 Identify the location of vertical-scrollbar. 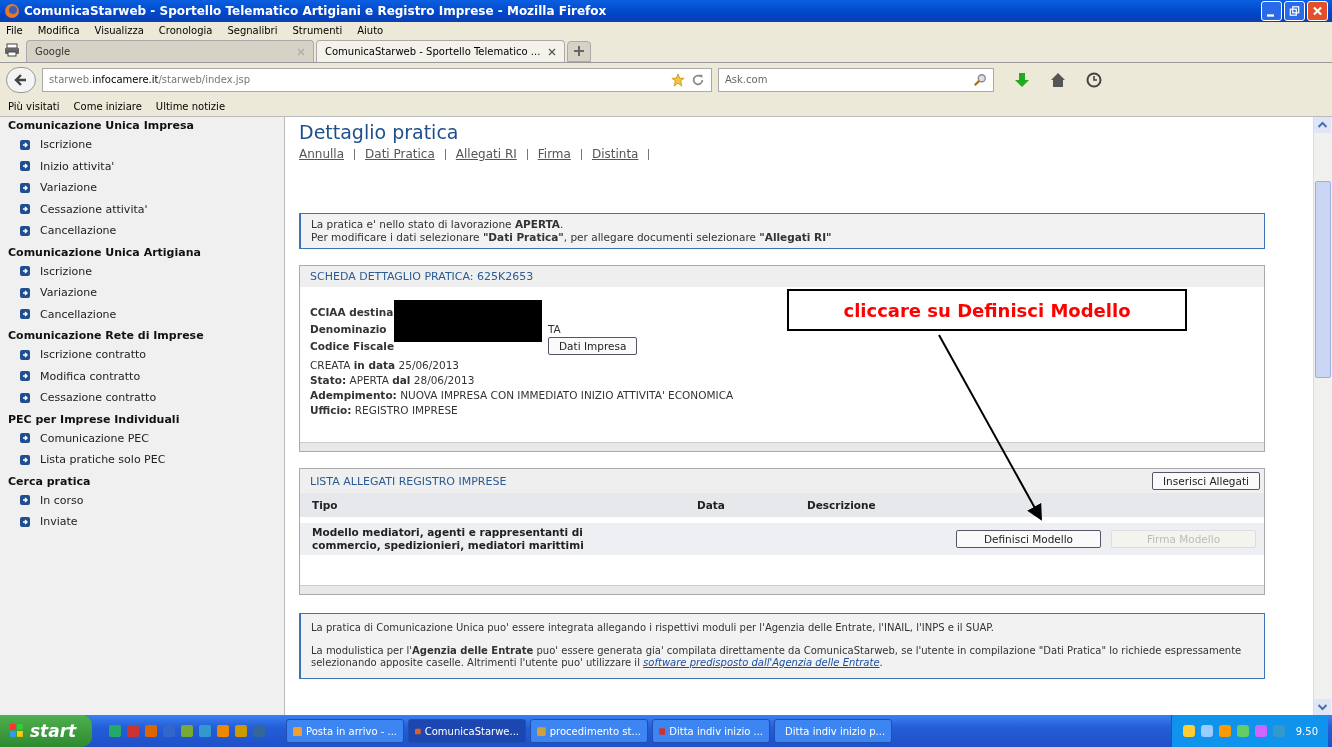
(1322, 416).